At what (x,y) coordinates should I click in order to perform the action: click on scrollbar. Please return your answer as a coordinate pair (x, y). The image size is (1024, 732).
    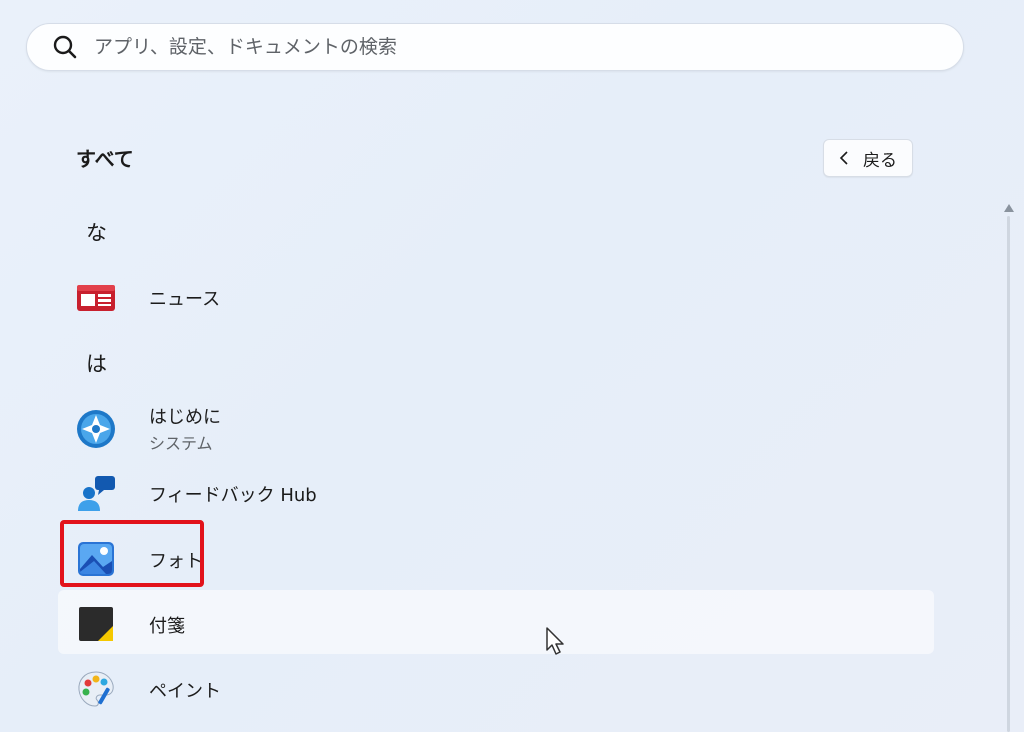
    Looking at the image, I should click on (1008, 474).